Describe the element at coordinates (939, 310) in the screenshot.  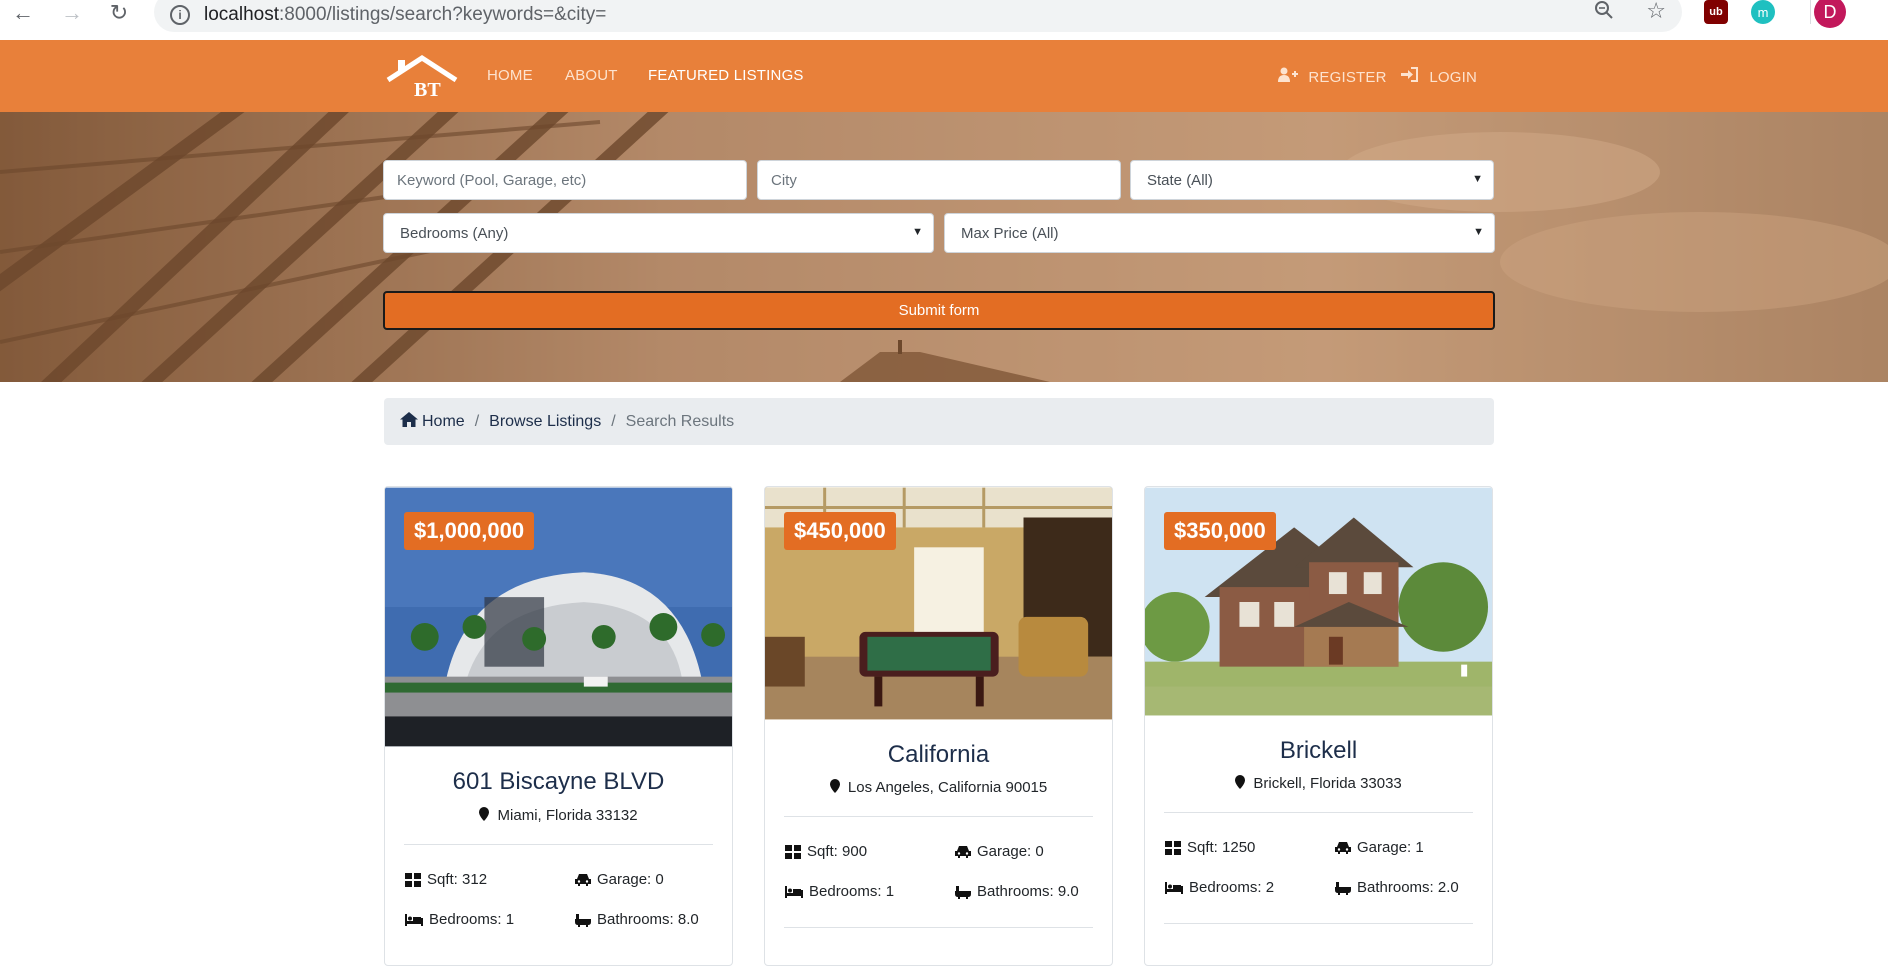
I see `submit-button: Submit form` at that location.